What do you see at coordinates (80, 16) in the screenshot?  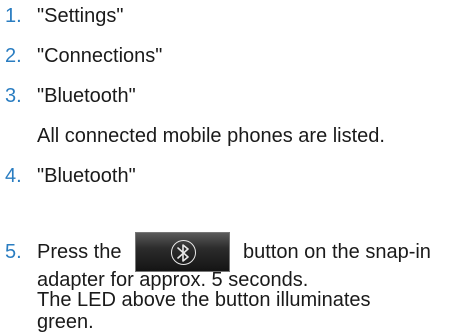 I see `step-1-text: "Settings"` at bounding box center [80, 16].